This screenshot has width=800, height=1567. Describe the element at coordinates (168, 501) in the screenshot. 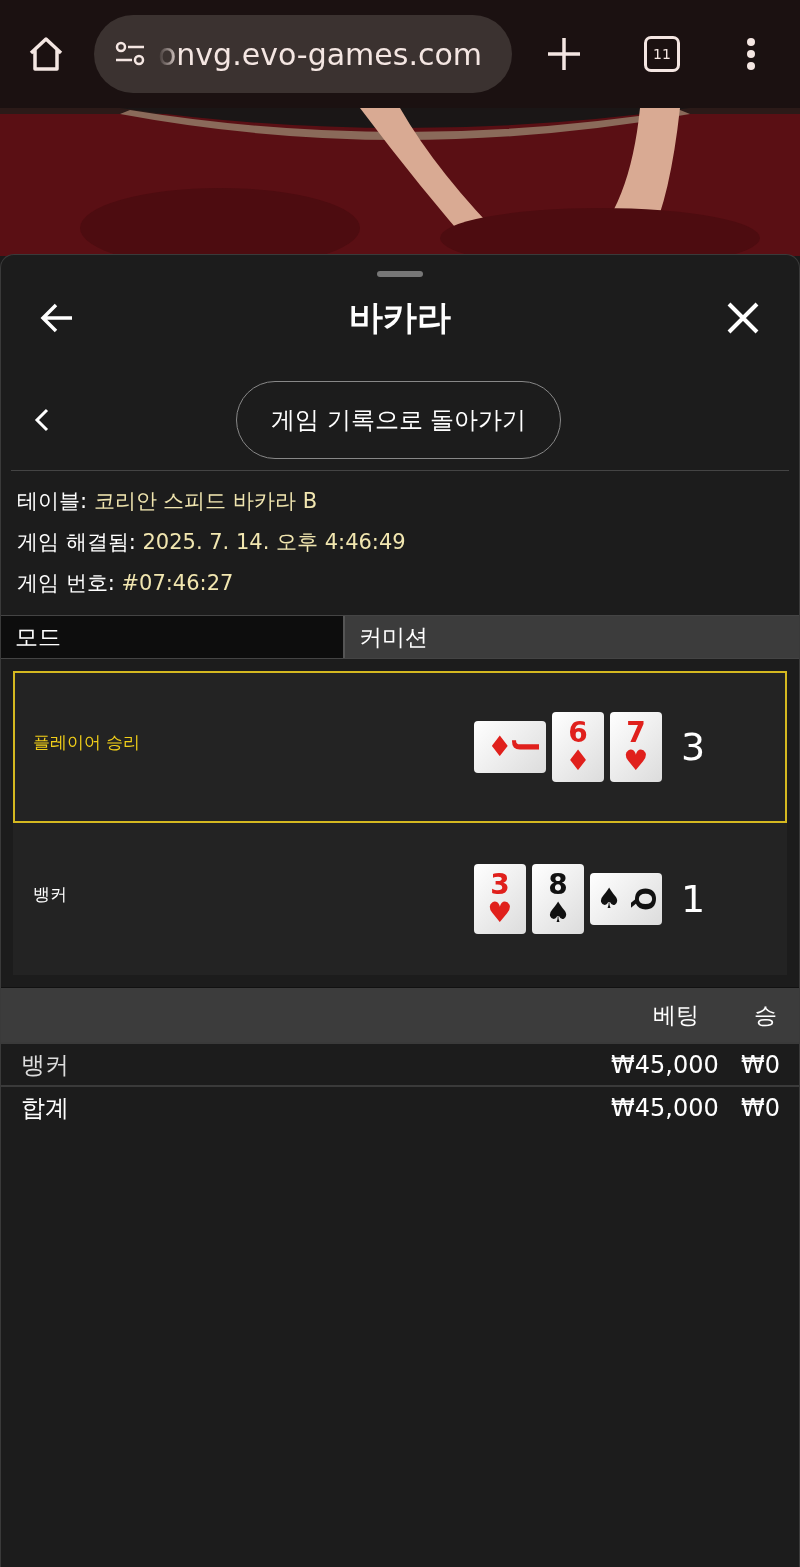

I see `info-line: 테이블: 코리안 스피드 바카라 B` at that location.